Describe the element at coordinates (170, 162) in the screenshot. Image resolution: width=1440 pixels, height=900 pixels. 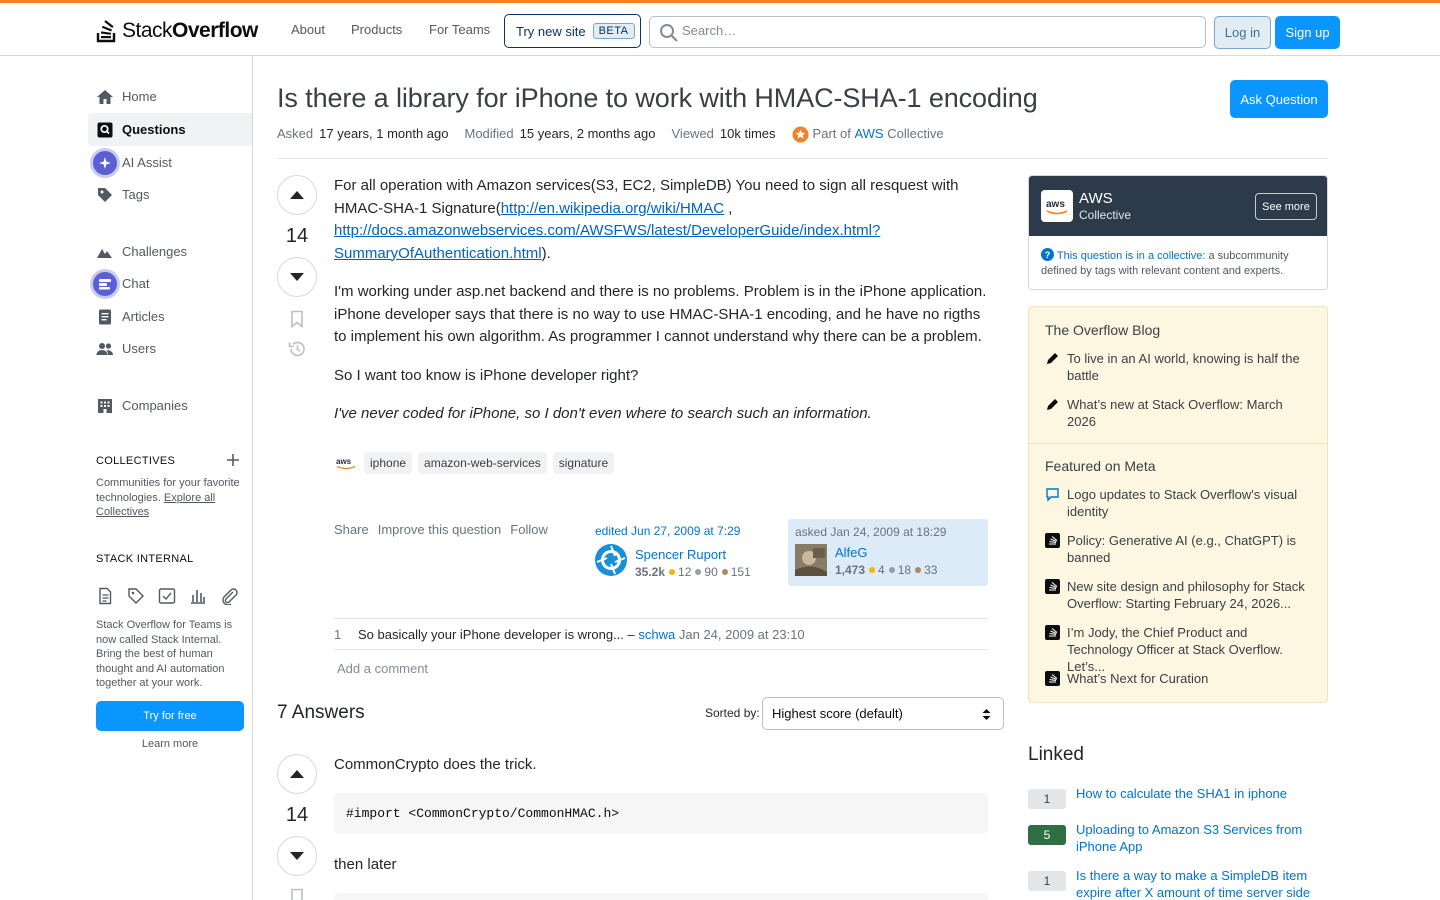
I see `sidebar-item-ai-assist: AI Assist` at that location.